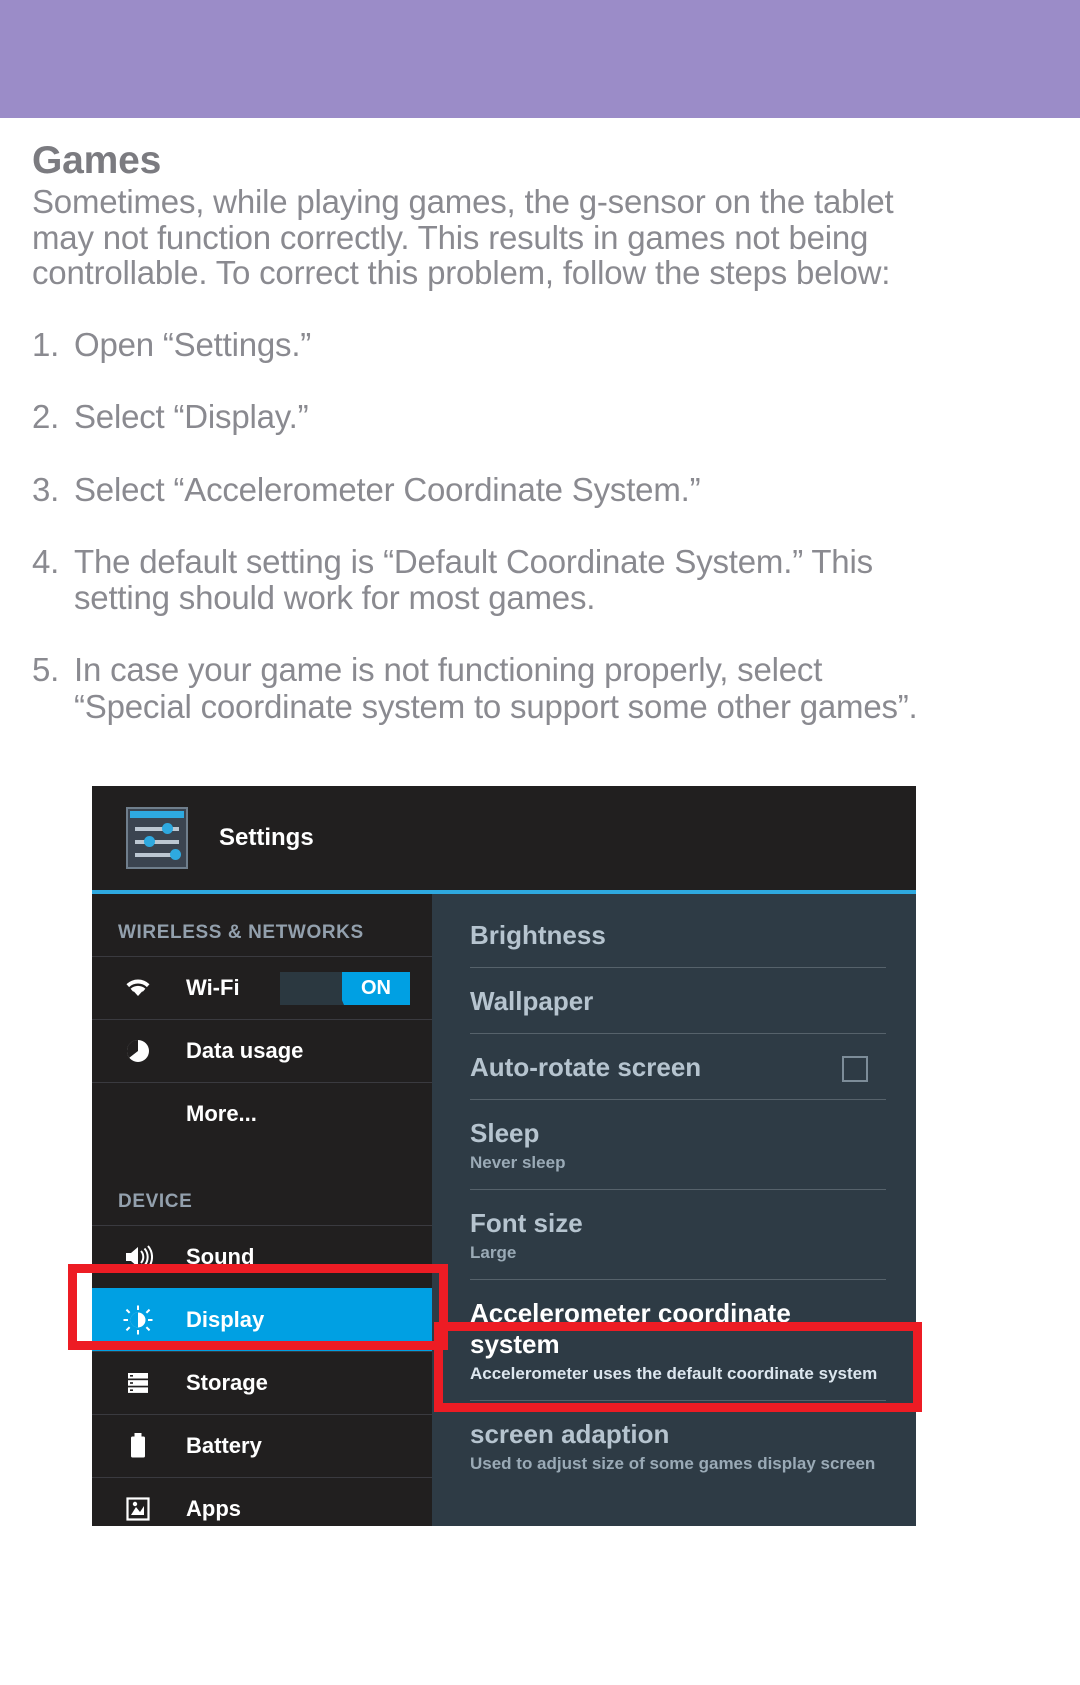 The image size is (1080, 1685). What do you see at coordinates (262, 1256) in the screenshot?
I see `sidebar-item-sound: Sound` at bounding box center [262, 1256].